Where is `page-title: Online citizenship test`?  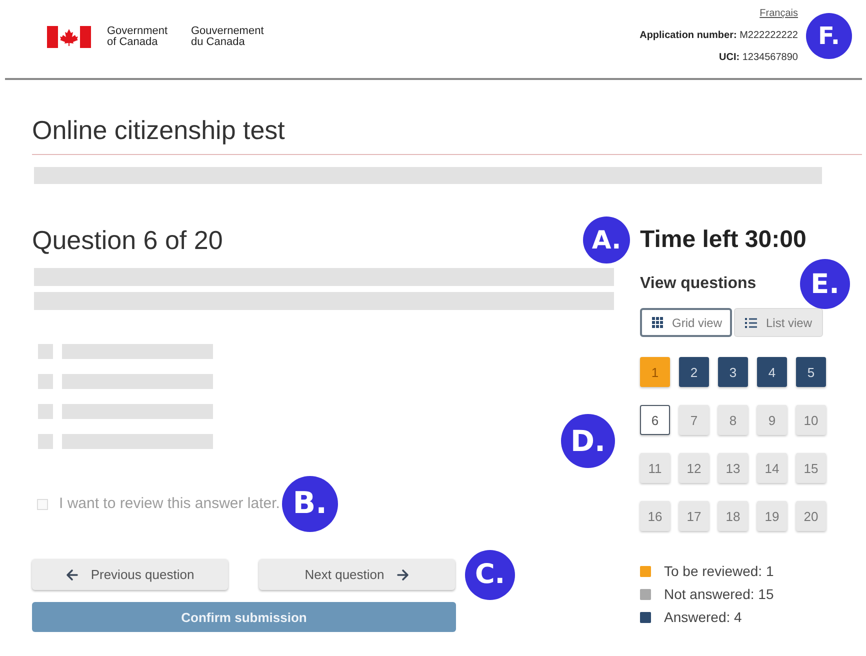 page-title: Online citizenship test is located at coordinates (447, 134).